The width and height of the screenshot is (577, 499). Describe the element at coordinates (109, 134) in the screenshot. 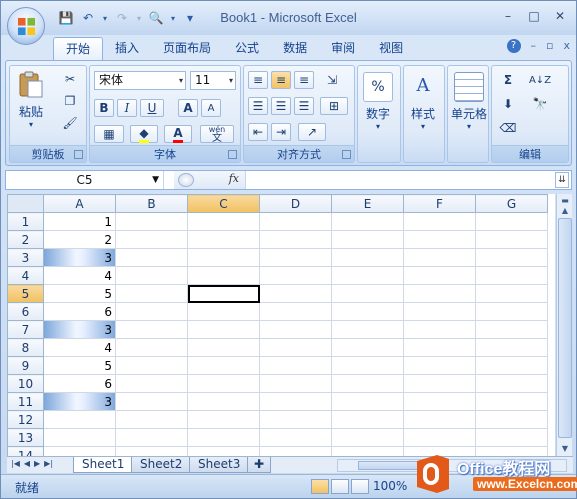

I see `borders-button: ▦` at that location.